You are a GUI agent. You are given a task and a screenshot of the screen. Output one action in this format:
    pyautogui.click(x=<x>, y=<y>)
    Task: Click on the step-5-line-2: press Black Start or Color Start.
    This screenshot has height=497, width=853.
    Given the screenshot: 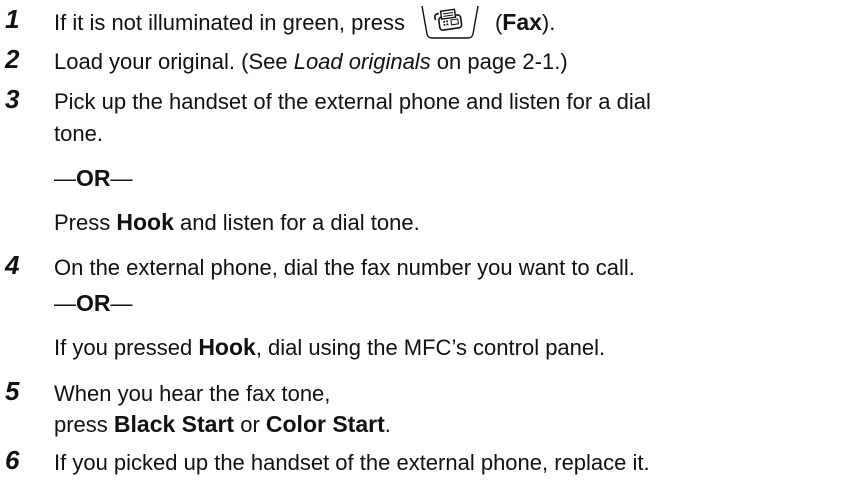 What is the action you would take?
    pyautogui.click(x=222, y=424)
    